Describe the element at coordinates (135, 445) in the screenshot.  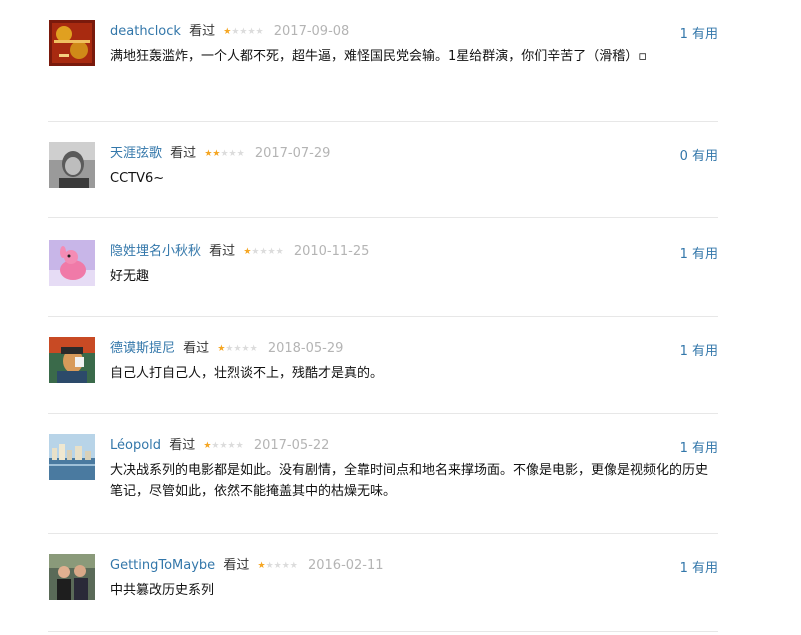
I see `comment-username: Léopold` at that location.